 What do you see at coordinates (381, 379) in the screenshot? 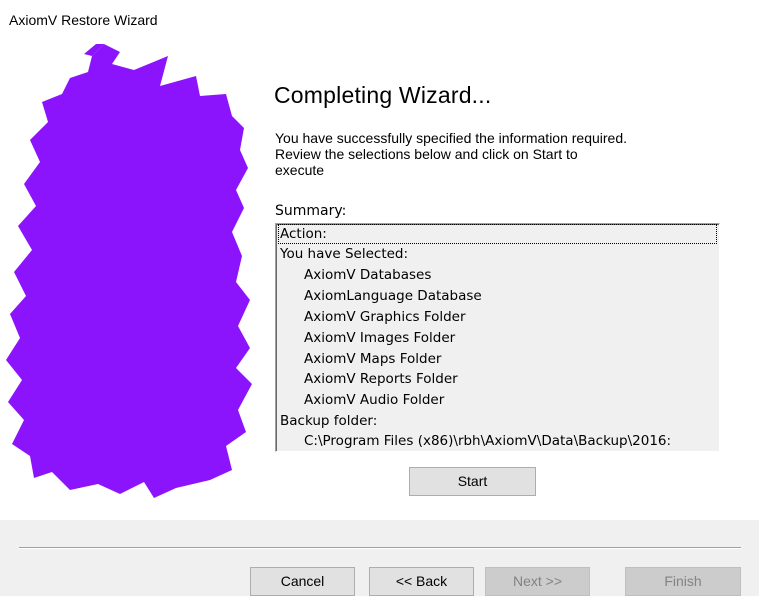
I see `summary-item-reports-folder: AxiomV Reports Folder` at bounding box center [381, 379].